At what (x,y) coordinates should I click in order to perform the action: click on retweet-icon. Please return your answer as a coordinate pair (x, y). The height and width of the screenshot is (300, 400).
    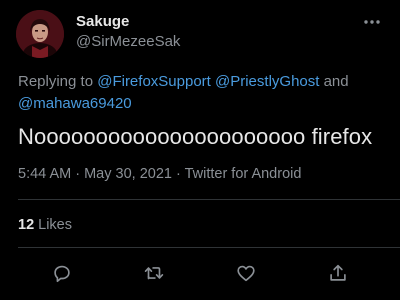
    Looking at the image, I should click on (154, 273).